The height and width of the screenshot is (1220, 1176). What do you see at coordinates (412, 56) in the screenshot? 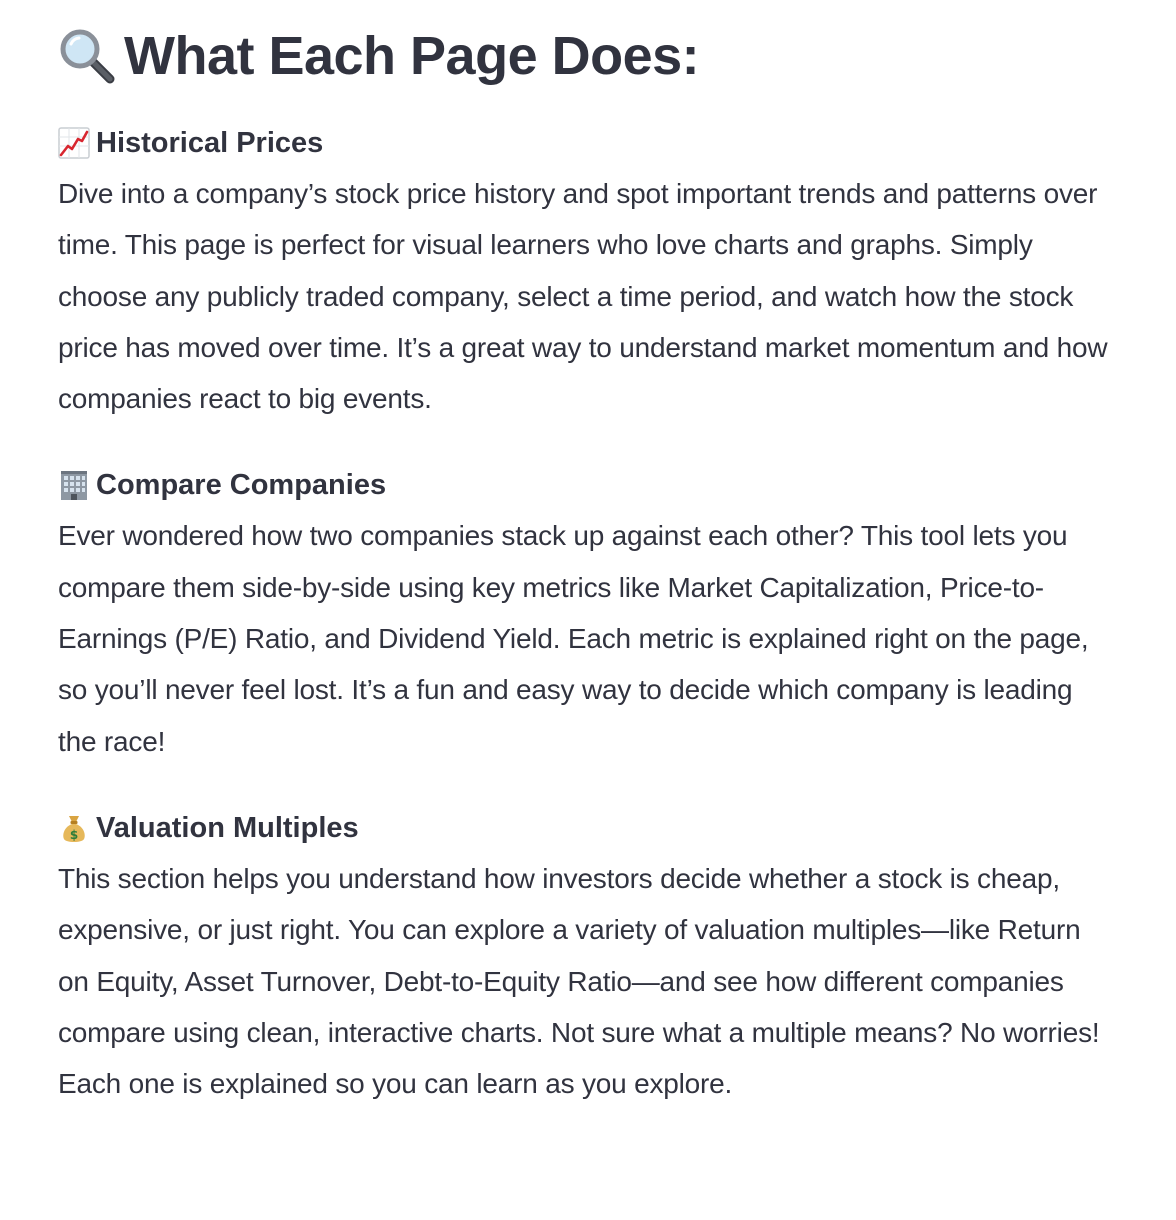
I see `page-title-text: What Each Page Does:` at bounding box center [412, 56].